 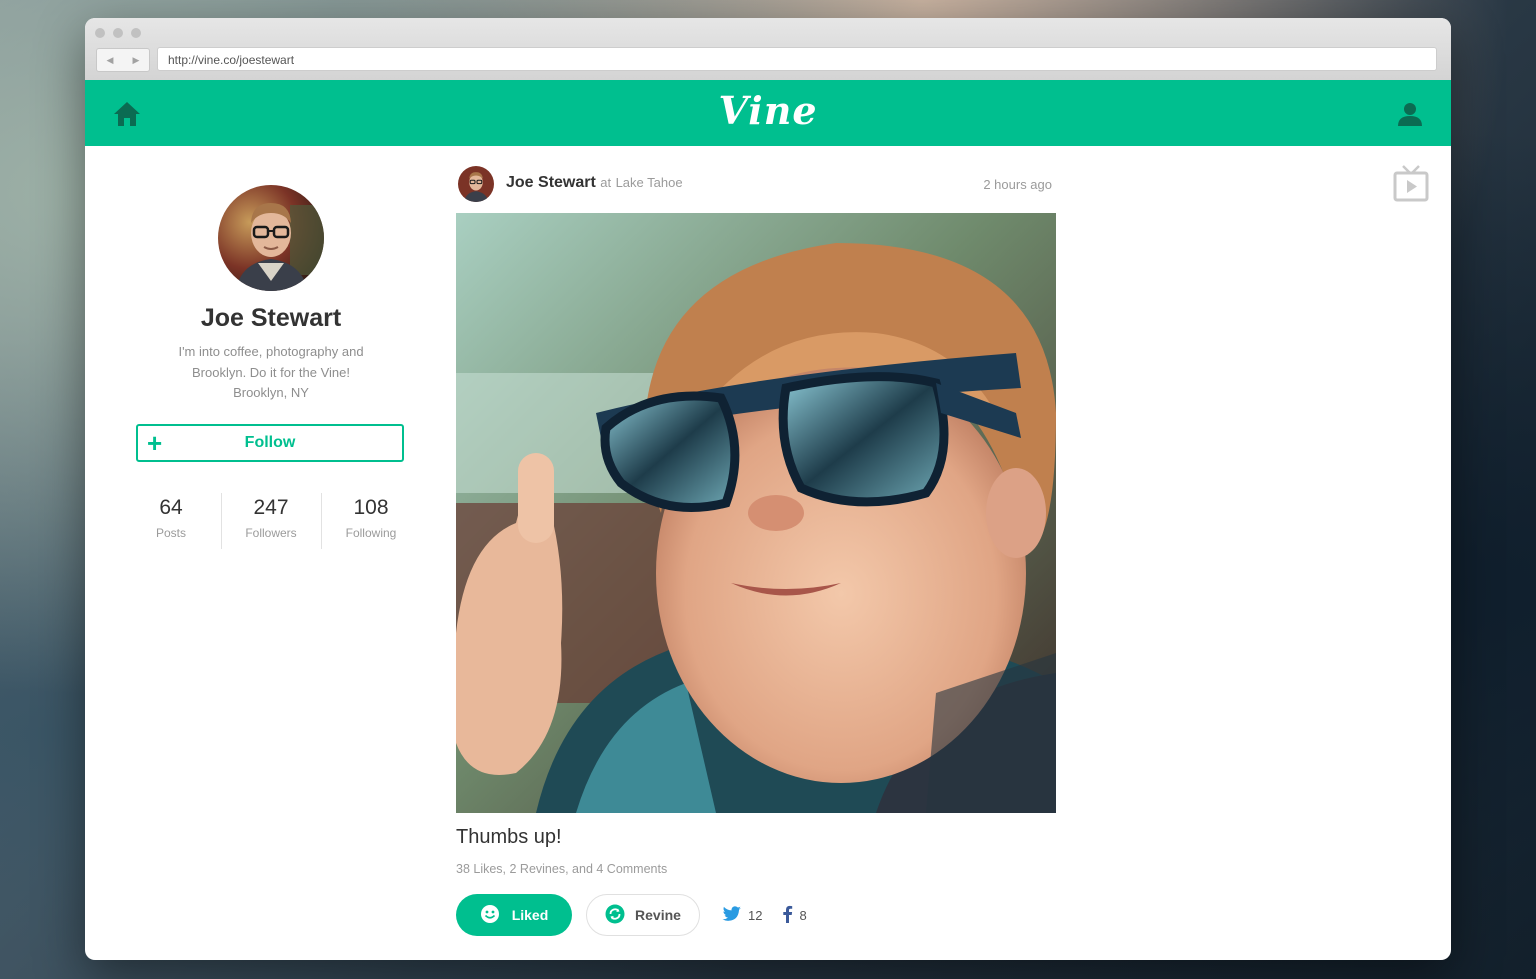 I want to click on window-maximize-dot, so click(x=136, y=33).